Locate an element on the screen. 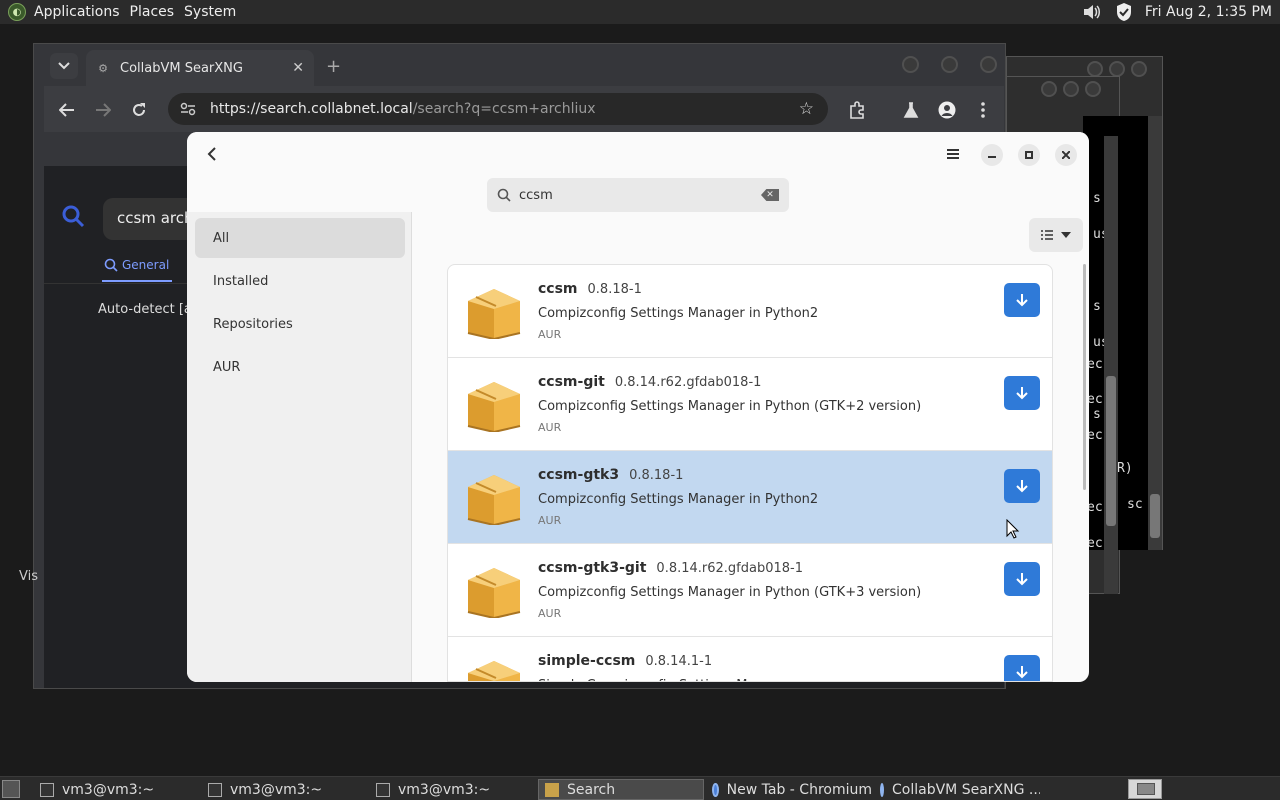  shield-icon is located at coordinates (1124, 12).